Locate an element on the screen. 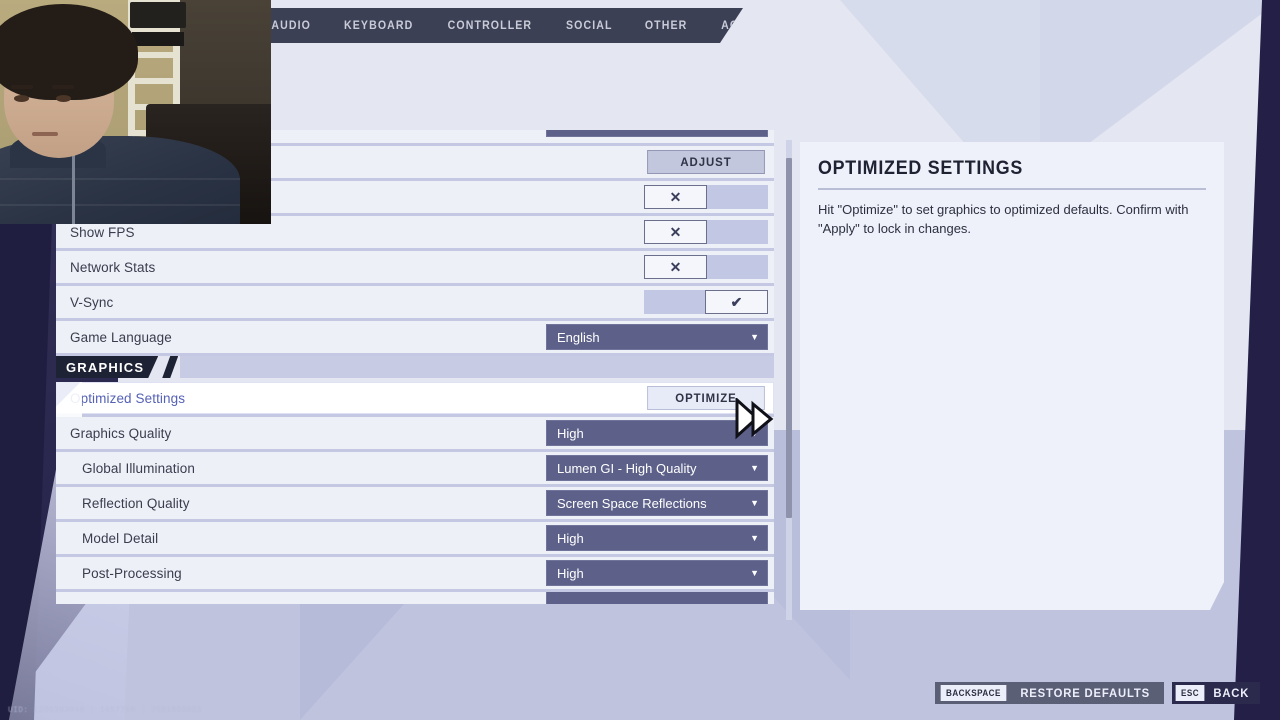  dropdown-game-language-wrap: English ▼ is located at coordinates (657, 337).